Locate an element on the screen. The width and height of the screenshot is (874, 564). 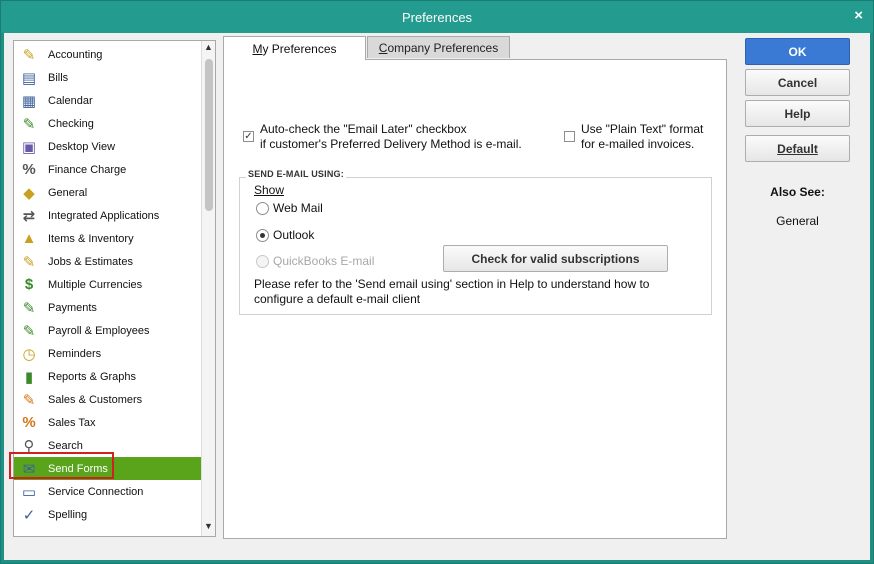
close-icon: × is located at coordinates (858, 15).